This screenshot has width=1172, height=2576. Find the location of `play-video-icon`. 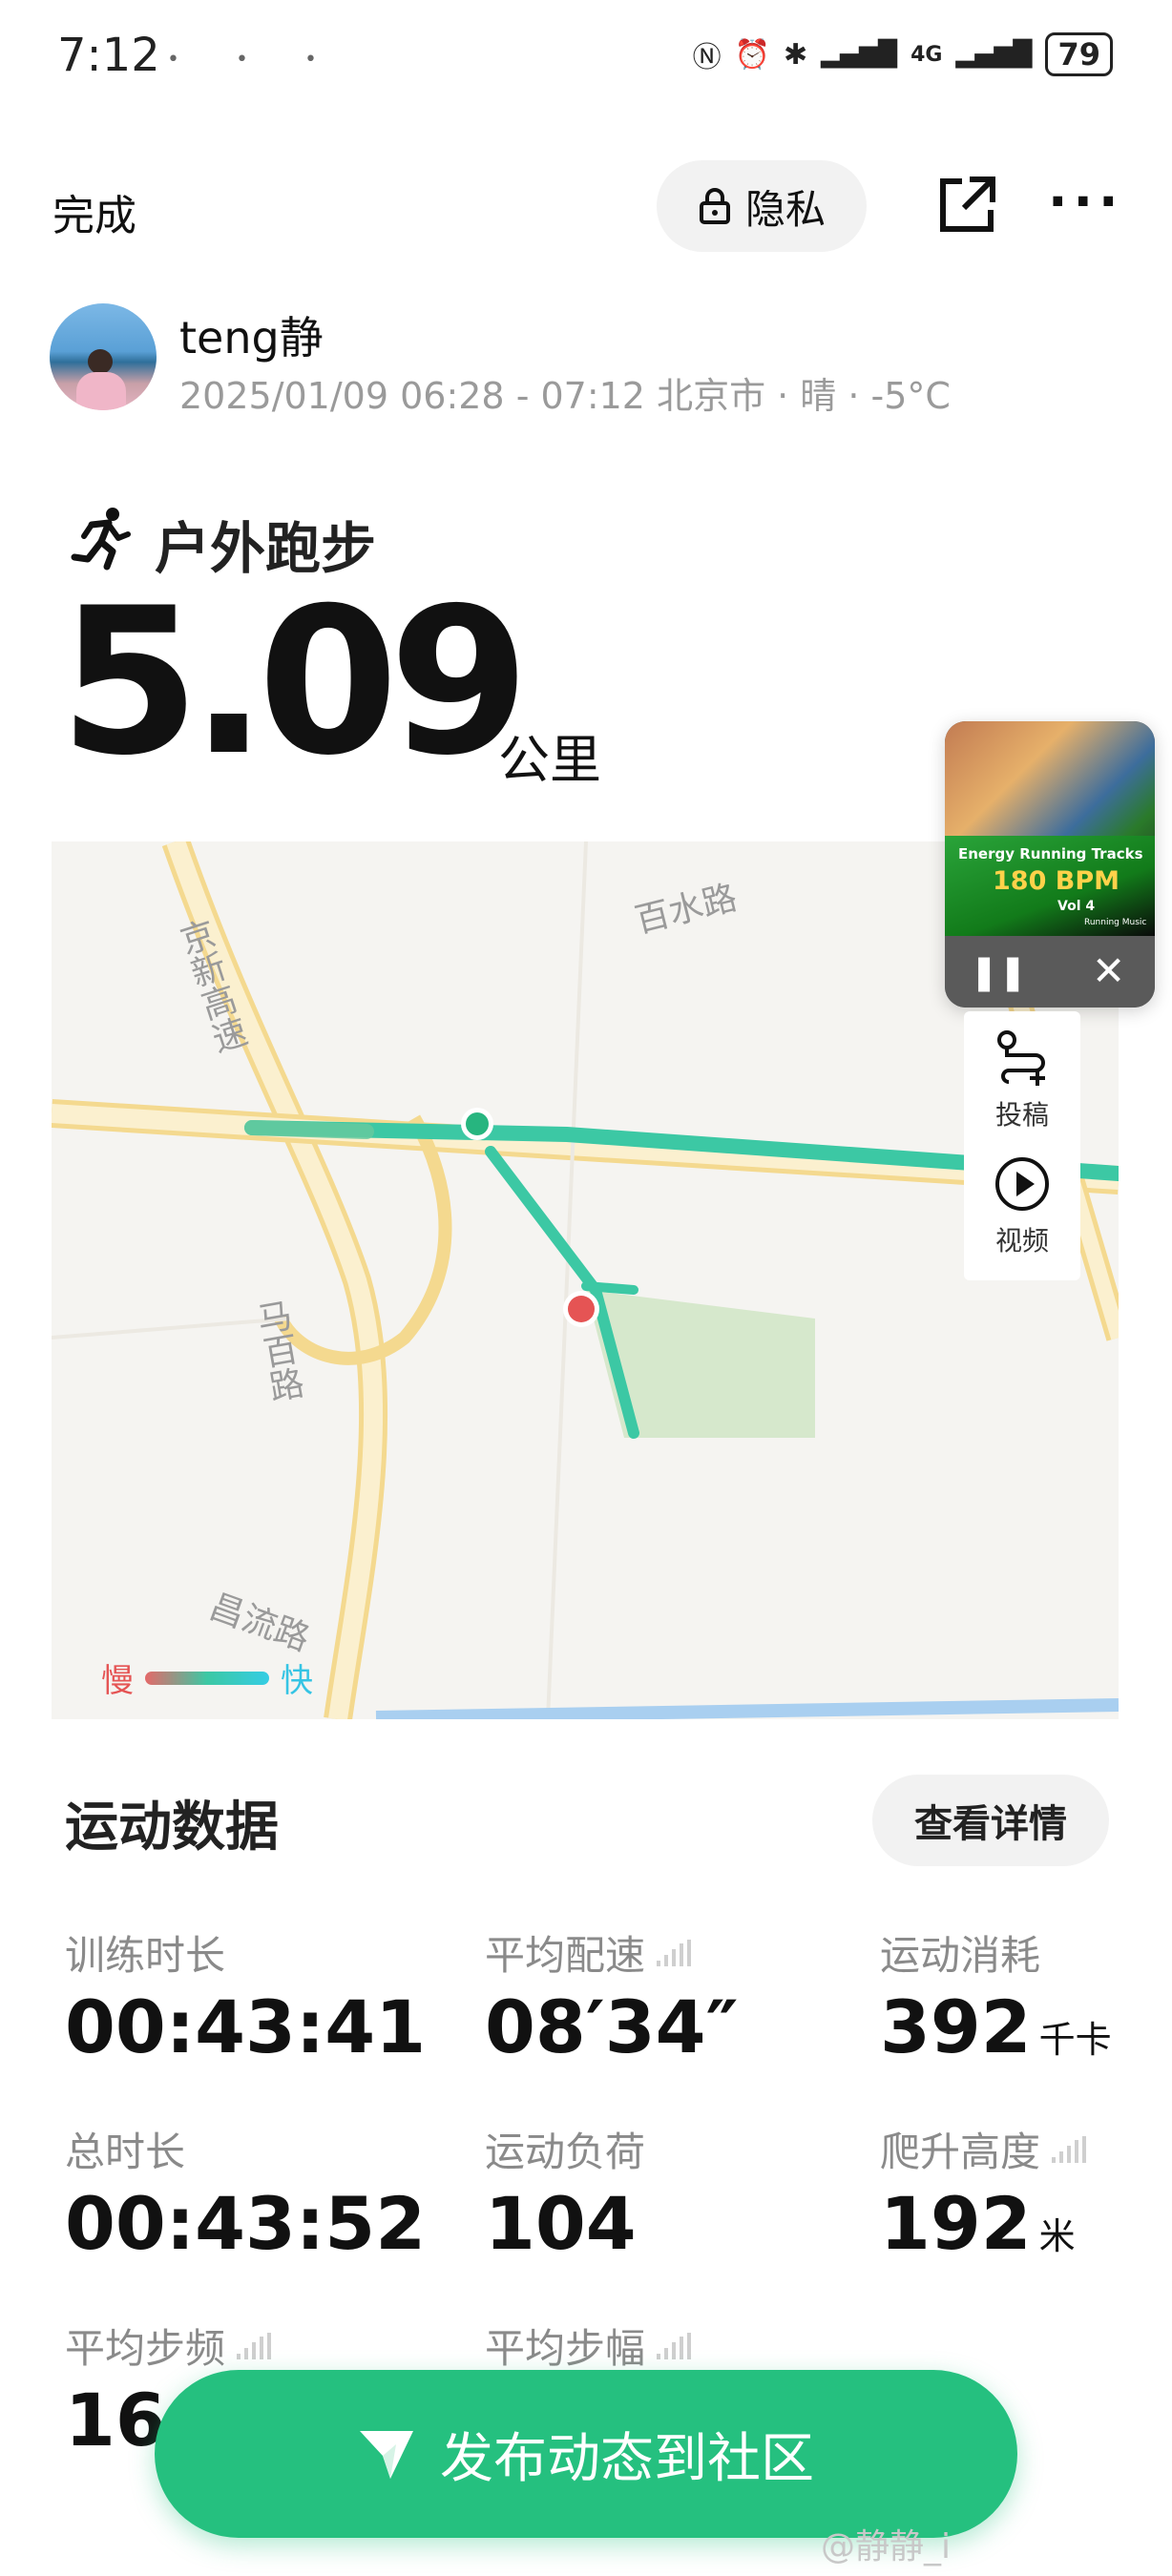

play-video-icon is located at coordinates (1022, 1184).